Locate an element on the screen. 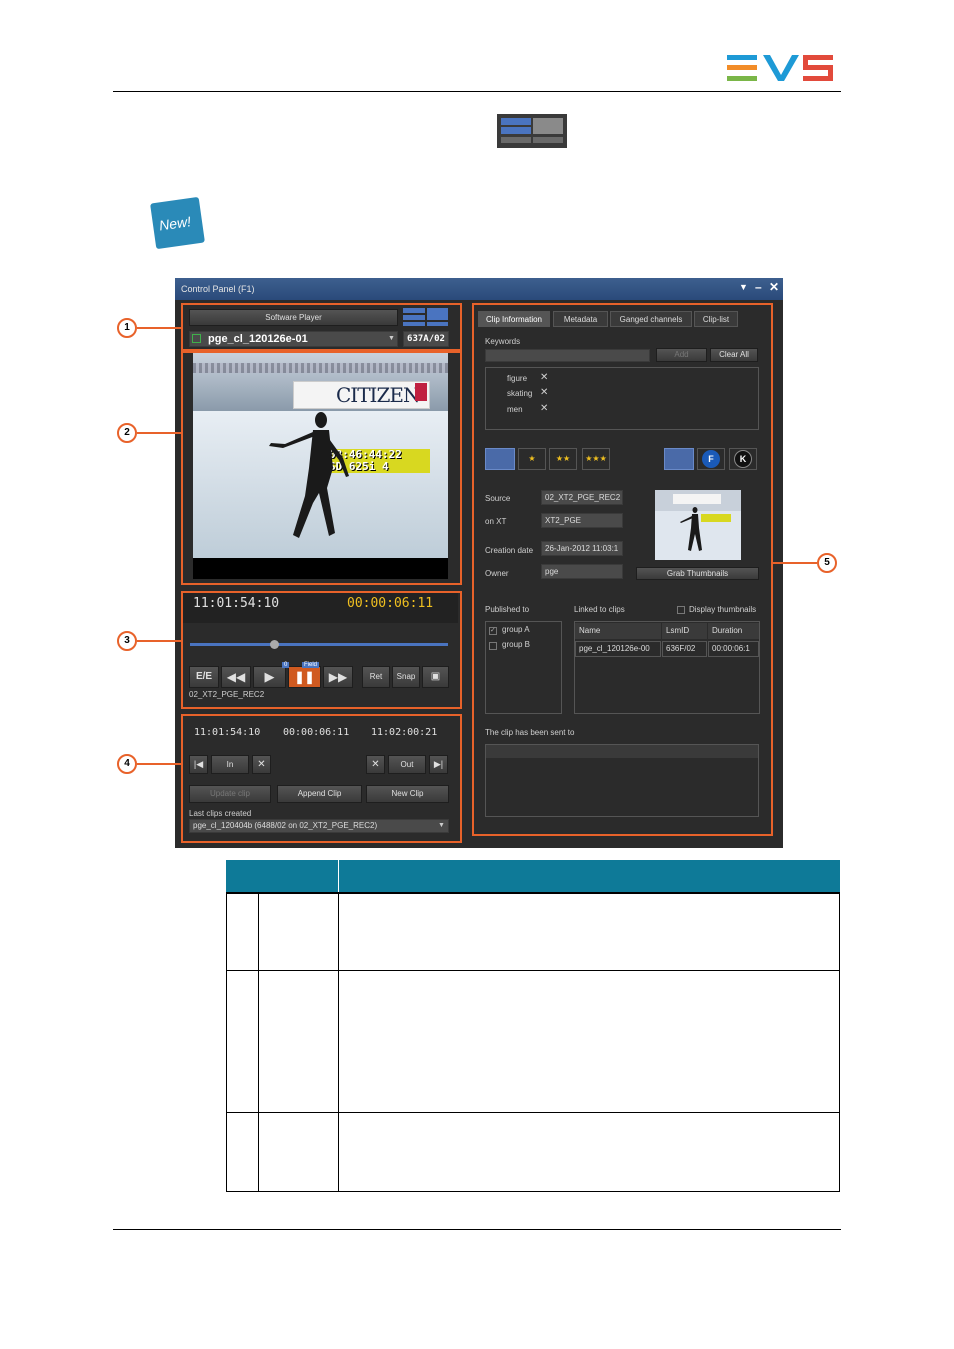 Image resolution: width=954 pixels, height=1349 pixels. close-icon: ✕ is located at coordinates (774, 287).